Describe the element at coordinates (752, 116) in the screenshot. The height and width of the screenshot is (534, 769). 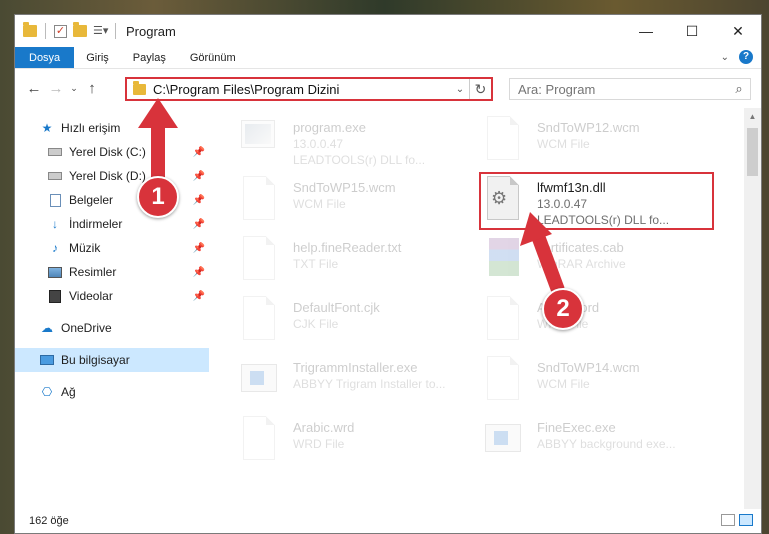
I see `scroll-up-icon: ▲` at that location.